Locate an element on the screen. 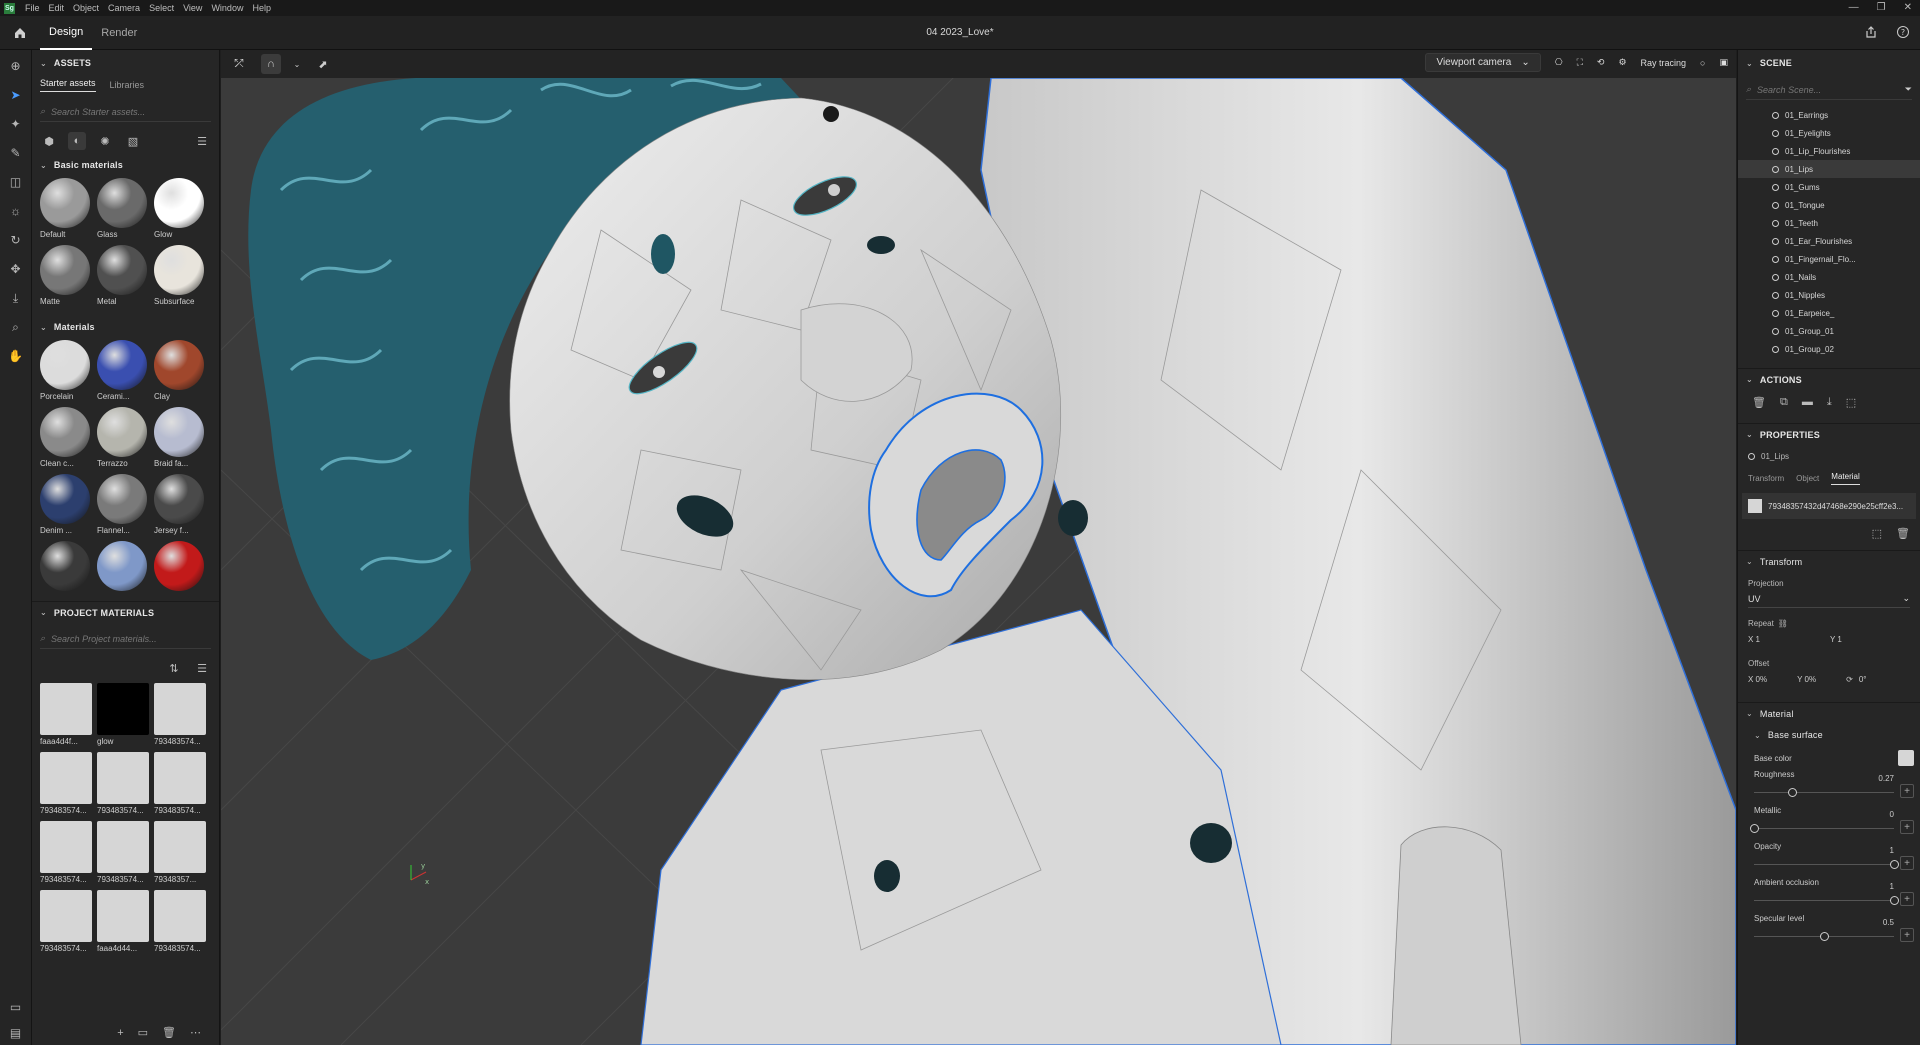  offset-y-field: Y 0% is located at coordinates (1806, 679).